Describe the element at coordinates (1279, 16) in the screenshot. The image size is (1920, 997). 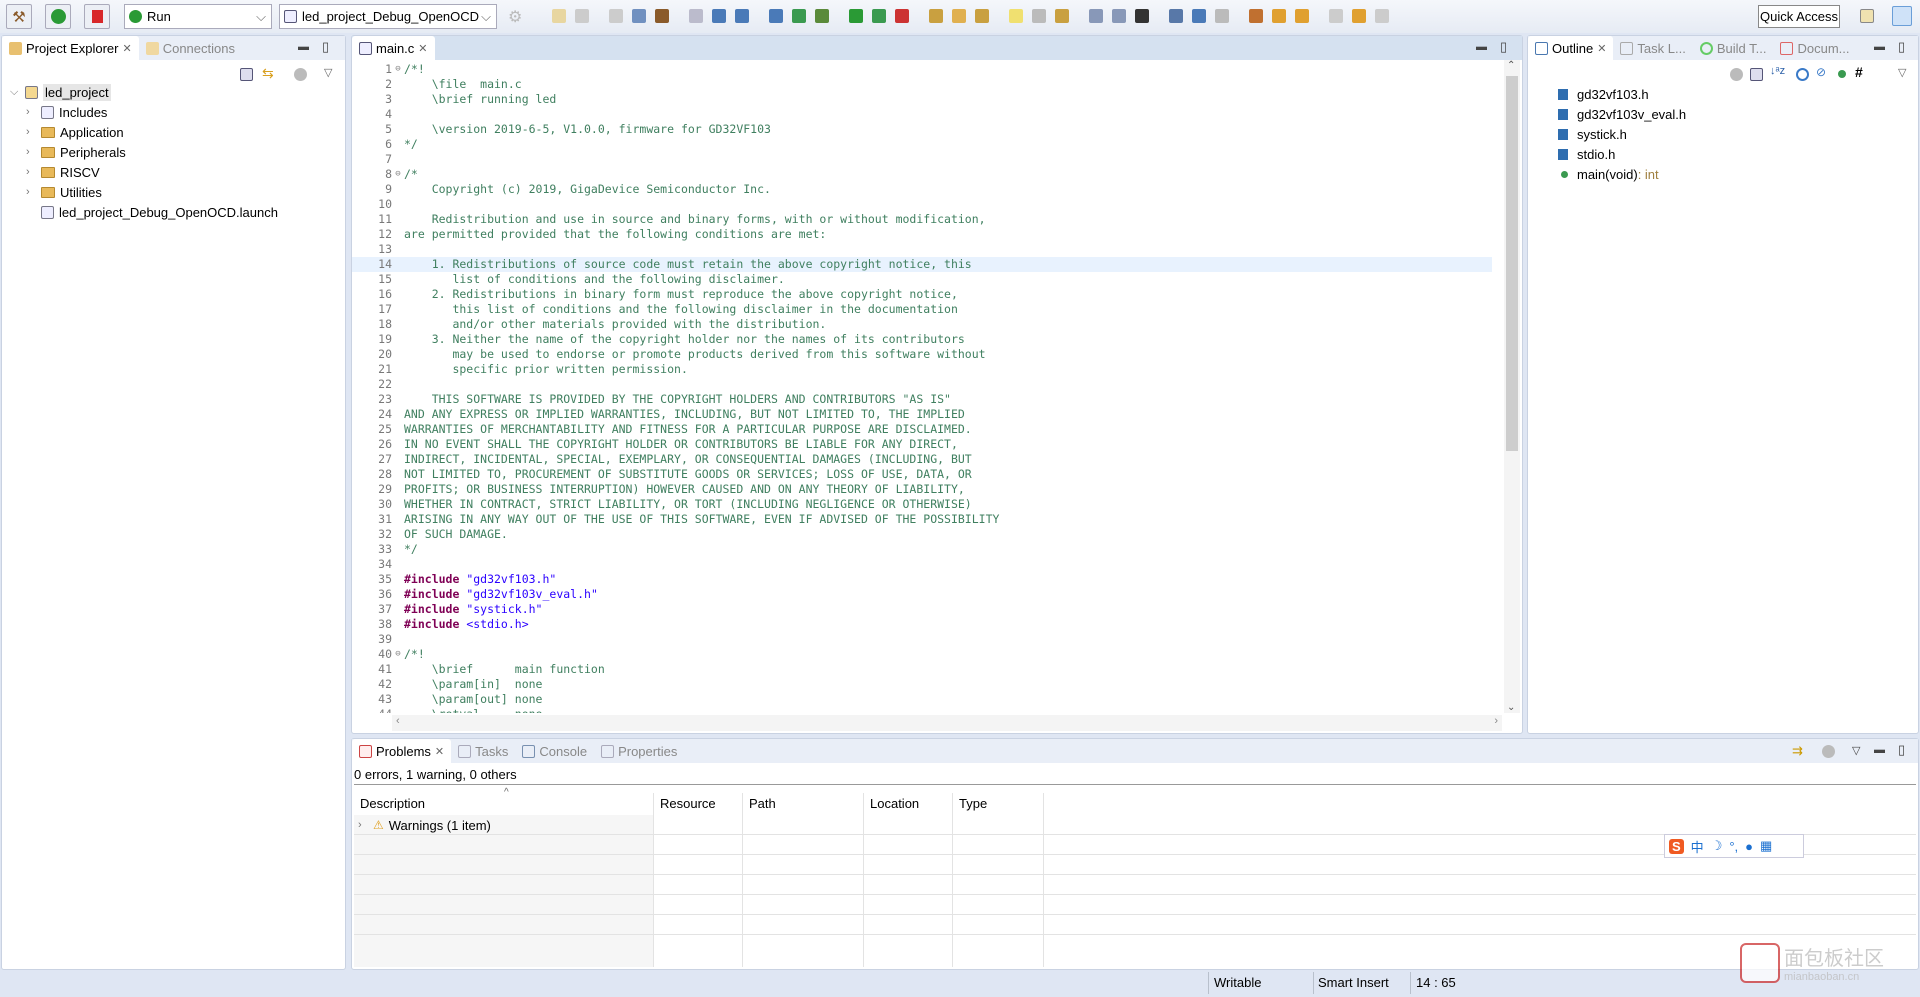
I see `next-edit-icon` at that location.